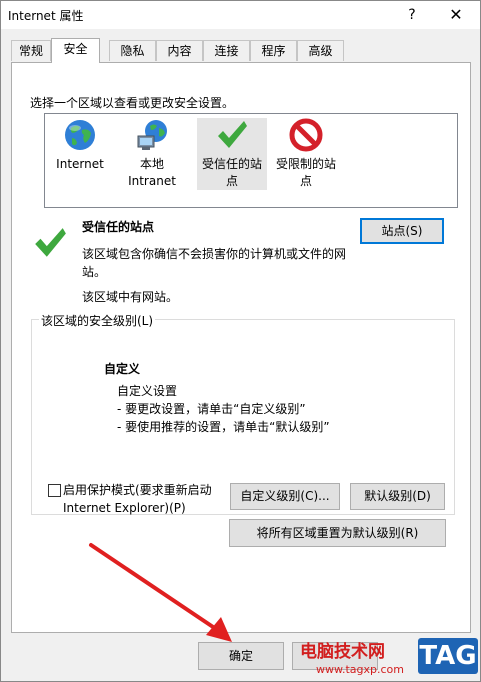  What do you see at coordinates (50, 242) in the screenshot?
I see `selected-zone-checkmark-icon` at bounding box center [50, 242].